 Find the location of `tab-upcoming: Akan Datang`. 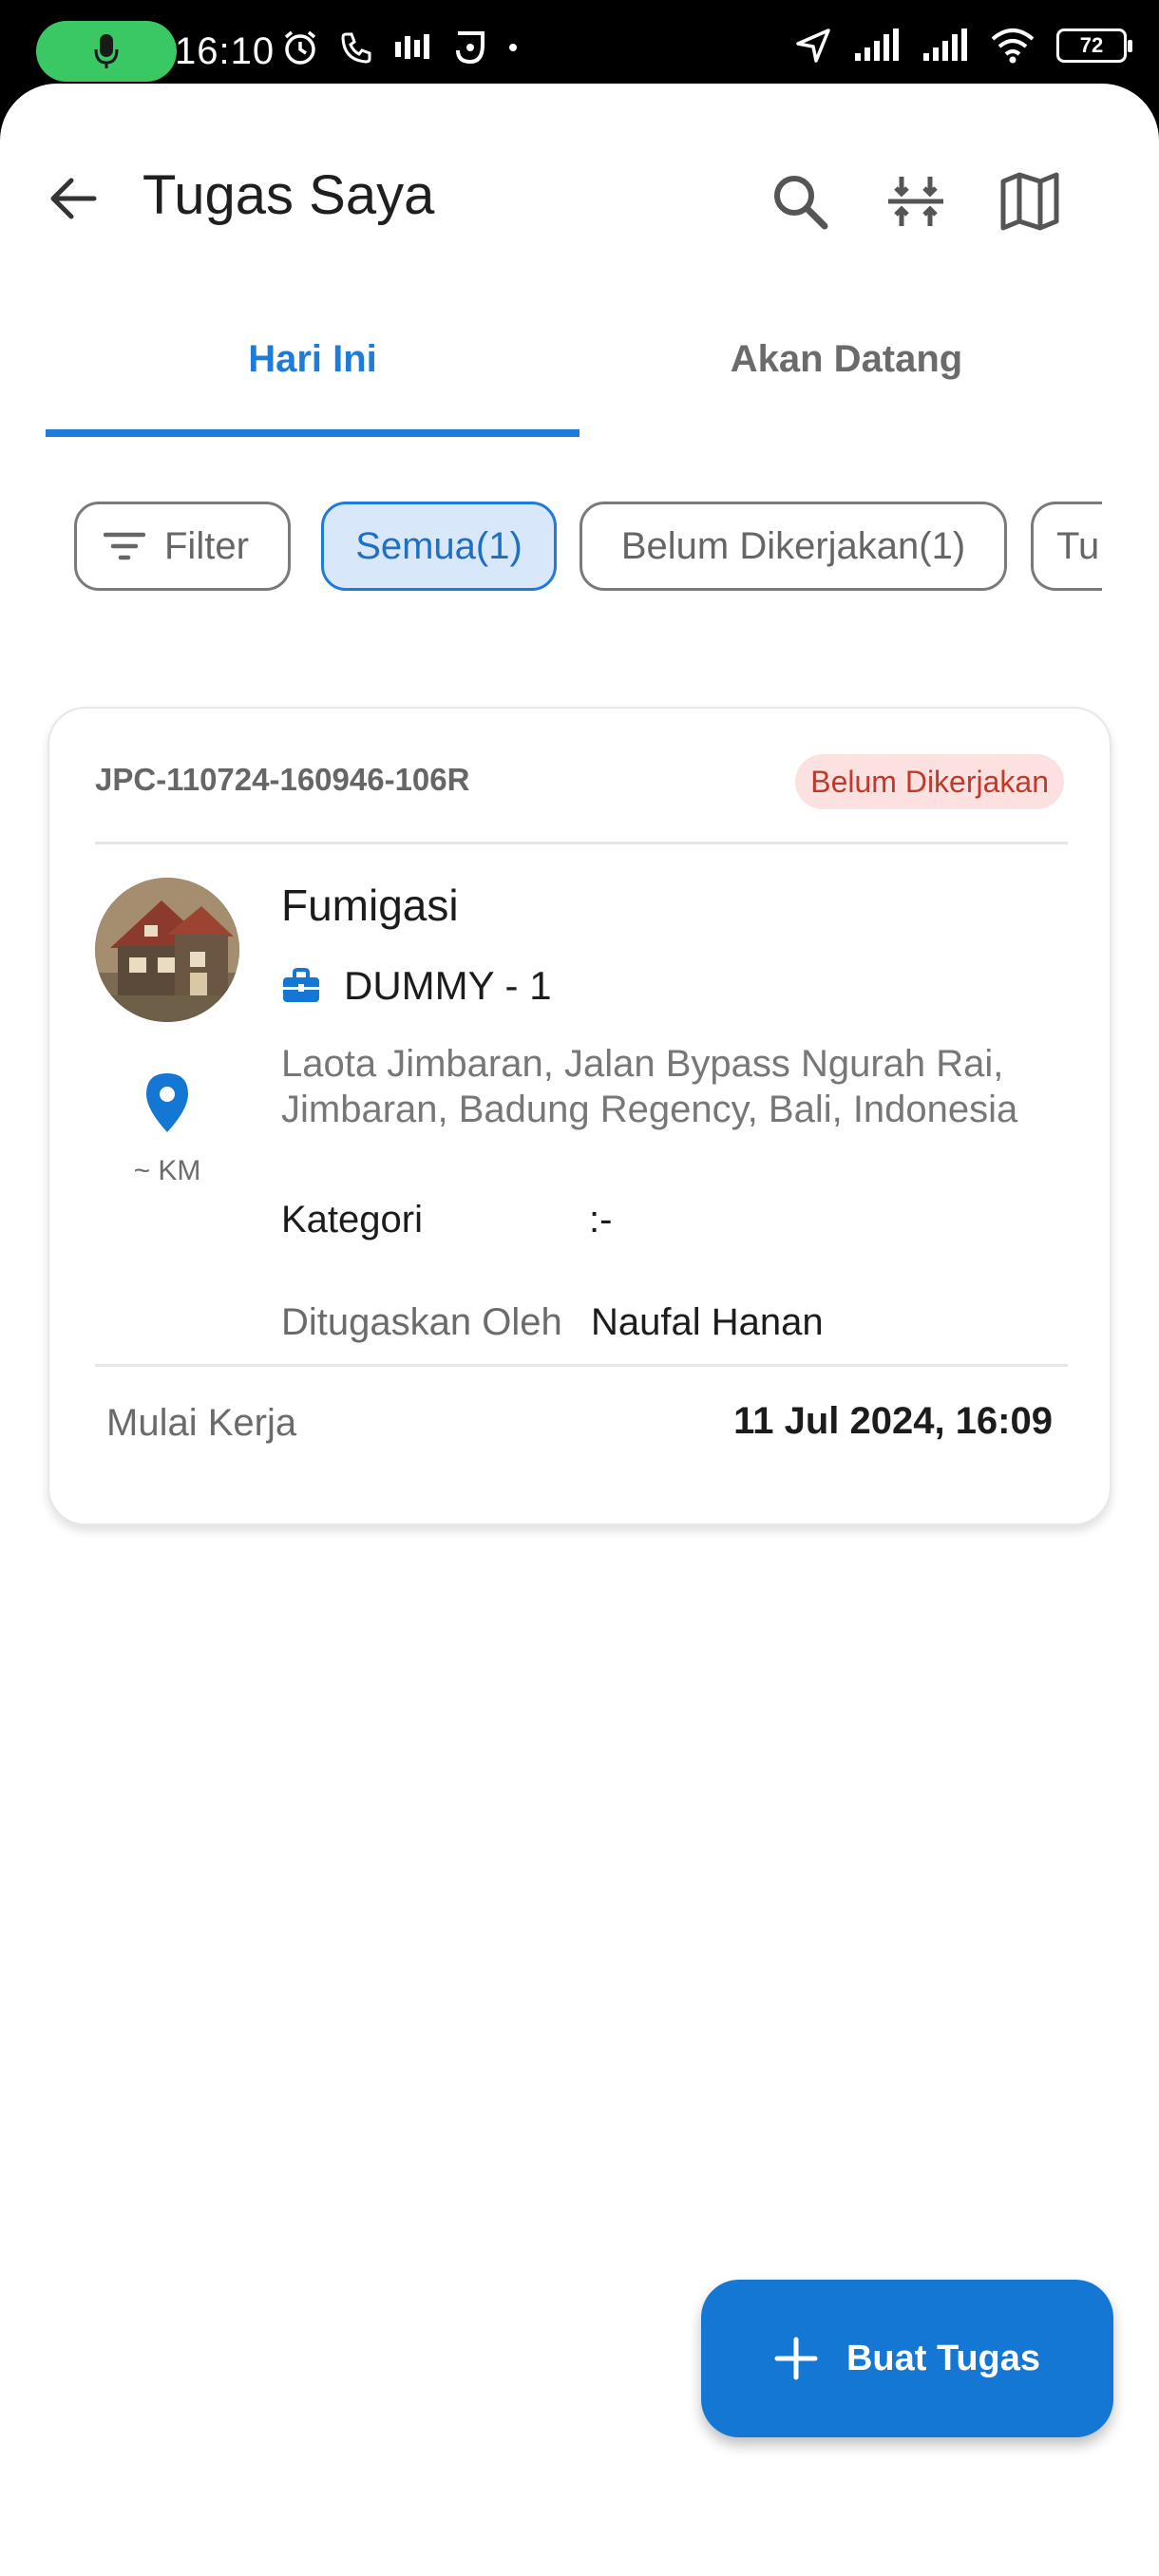

tab-upcoming: Akan Datang is located at coordinates (846, 260).